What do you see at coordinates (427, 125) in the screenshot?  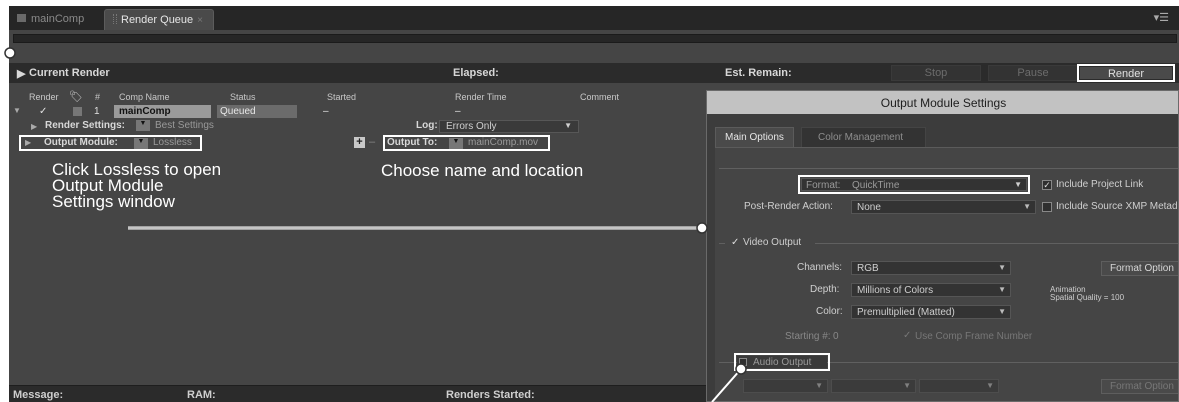 I see `log-label: Log:` at bounding box center [427, 125].